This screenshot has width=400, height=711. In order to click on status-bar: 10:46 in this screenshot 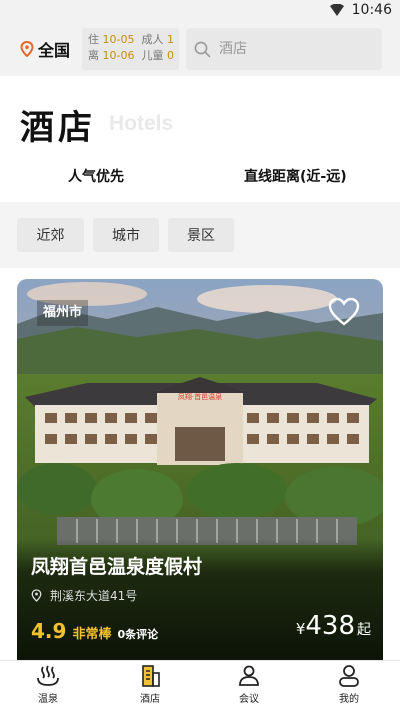, I will do `click(200, 11)`.